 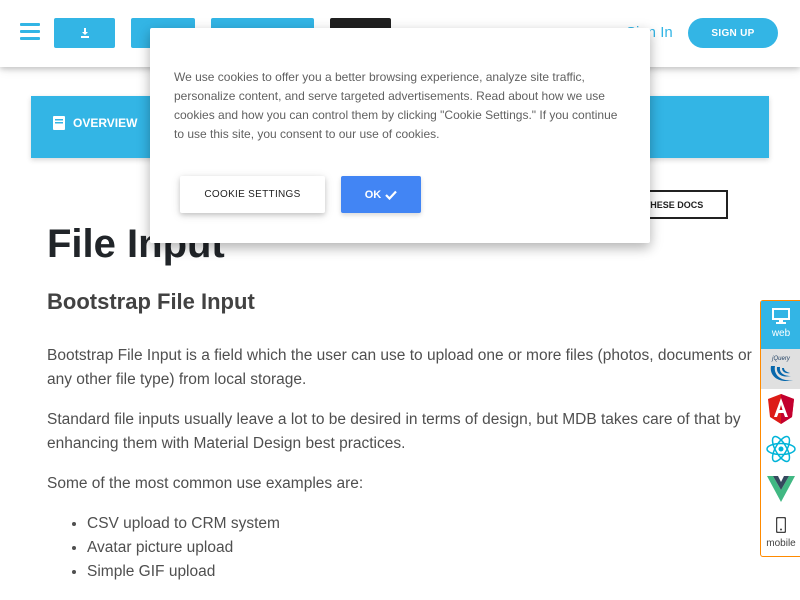 What do you see at coordinates (733, 33) in the screenshot?
I see `sign-up-button: SIGN UP` at bounding box center [733, 33].